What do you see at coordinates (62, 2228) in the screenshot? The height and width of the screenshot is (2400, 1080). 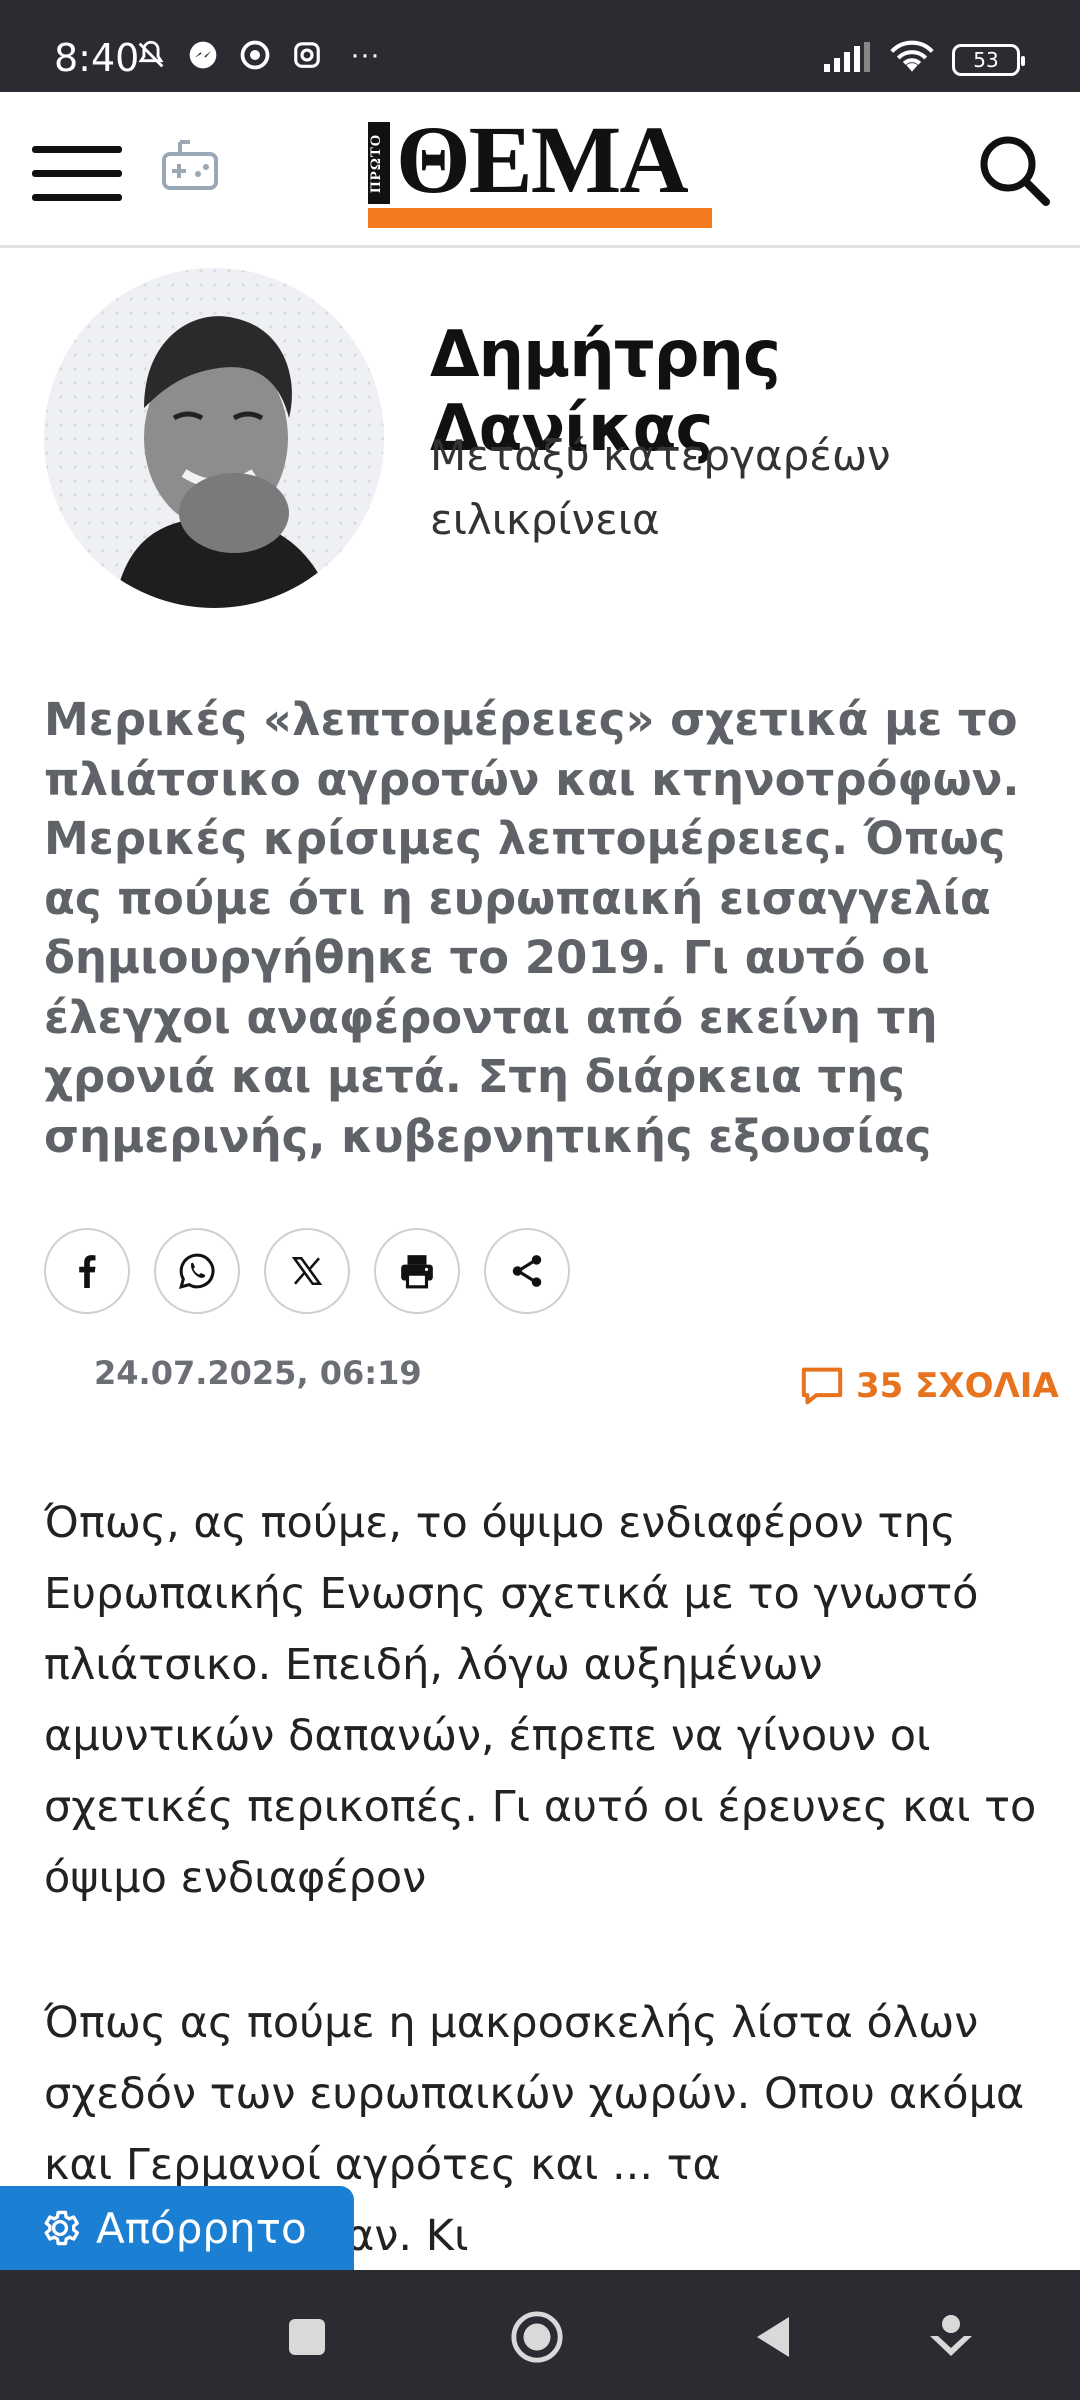 I see `gear-icon` at bounding box center [62, 2228].